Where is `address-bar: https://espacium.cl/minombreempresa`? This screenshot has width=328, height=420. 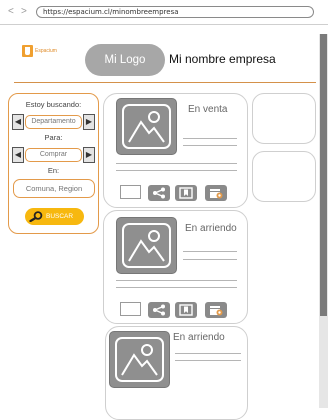
address-bar: https://espacium.cl/minombreempresa is located at coordinates (175, 12).